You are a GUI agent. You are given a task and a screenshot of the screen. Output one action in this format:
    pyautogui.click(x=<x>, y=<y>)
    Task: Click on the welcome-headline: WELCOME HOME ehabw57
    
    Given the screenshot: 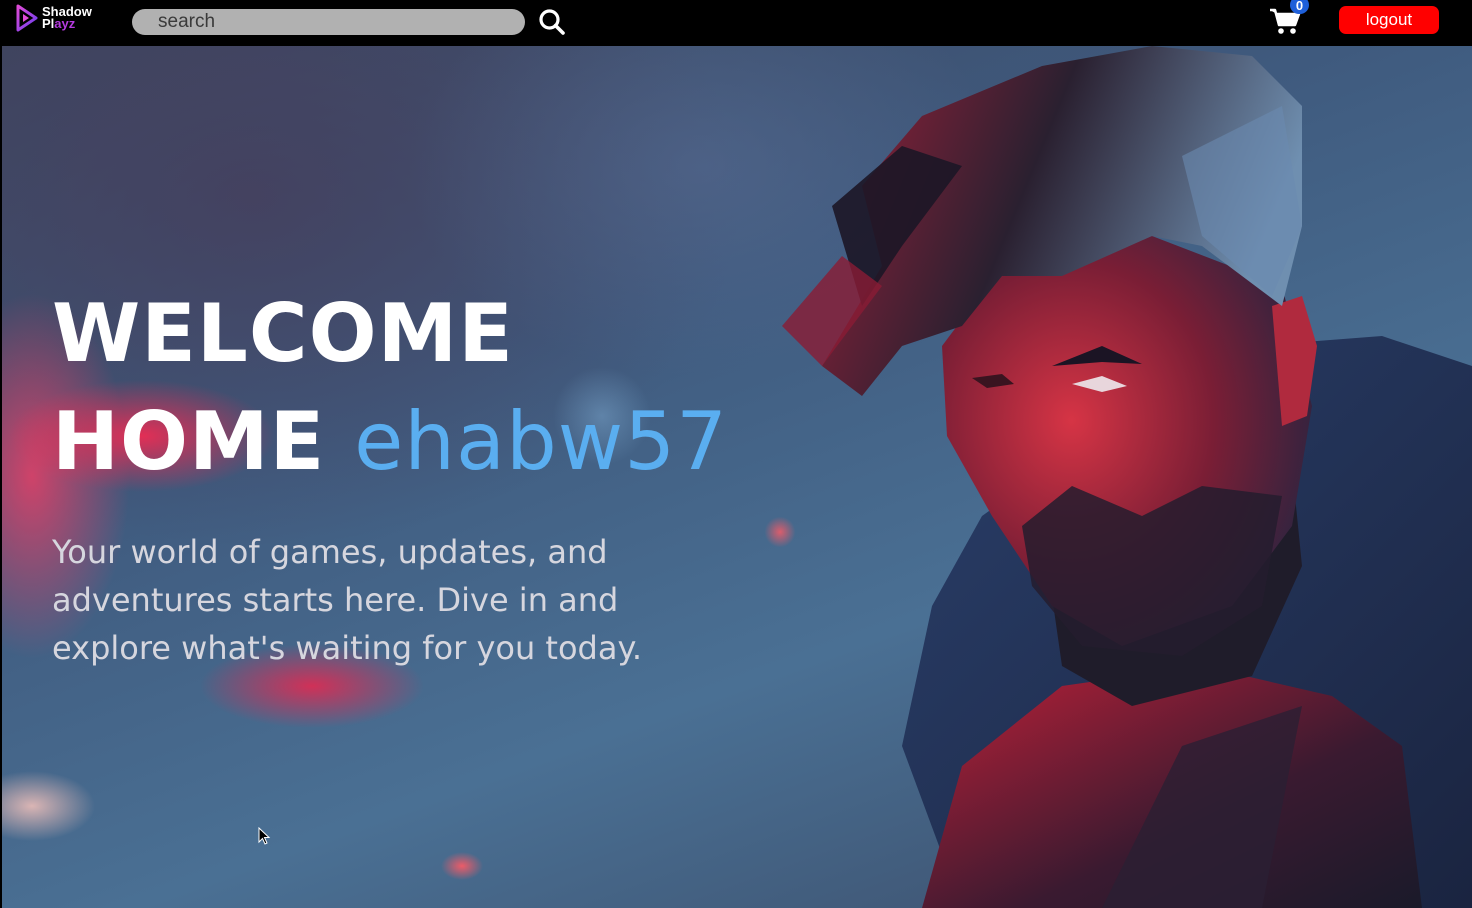 What is the action you would take?
    pyautogui.click(x=412, y=388)
    